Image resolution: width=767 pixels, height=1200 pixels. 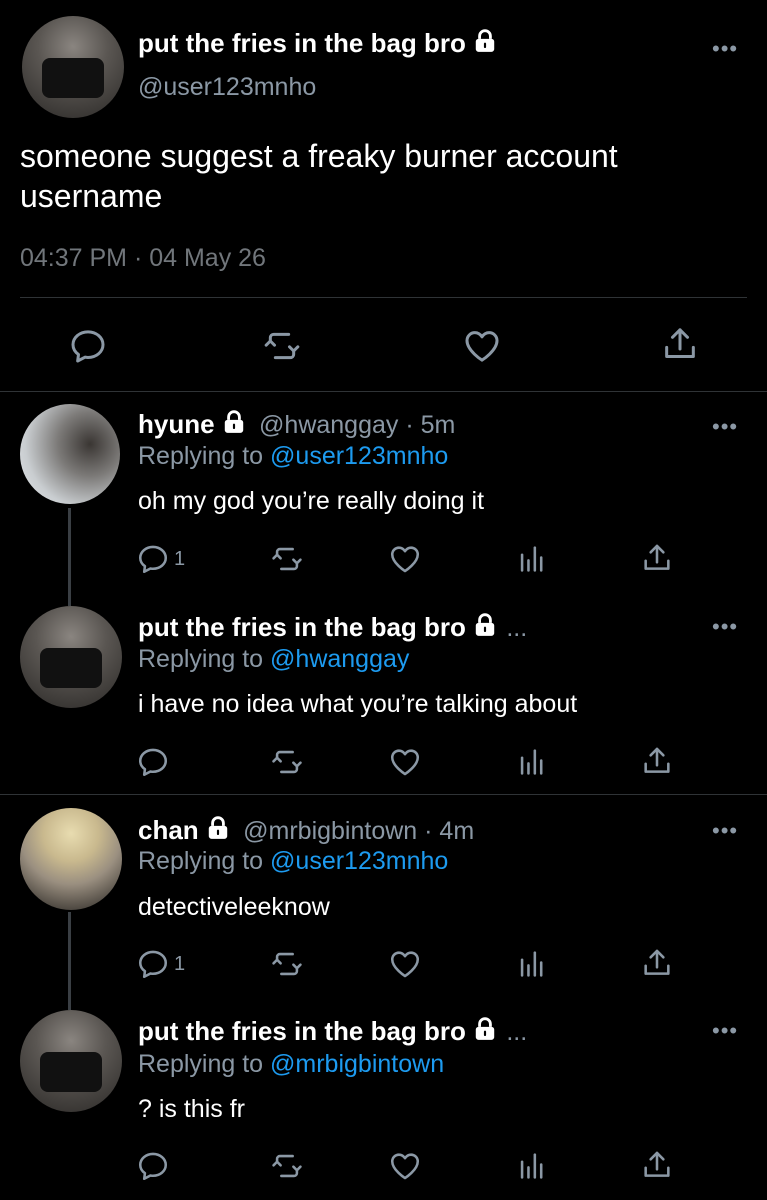 What do you see at coordinates (168, 830) in the screenshot?
I see `author-name: chan` at bounding box center [168, 830].